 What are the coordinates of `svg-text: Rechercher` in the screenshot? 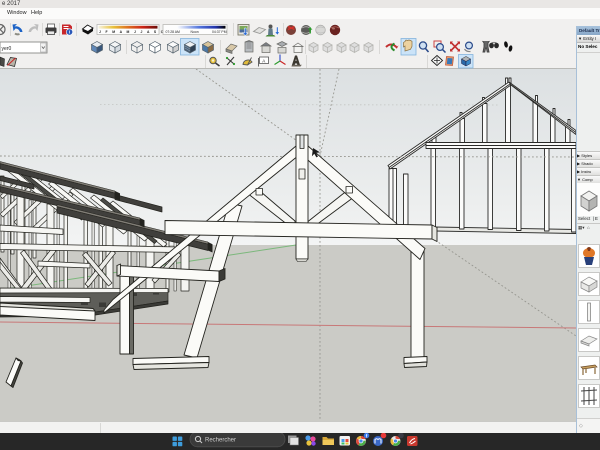 It's located at (220, 441).